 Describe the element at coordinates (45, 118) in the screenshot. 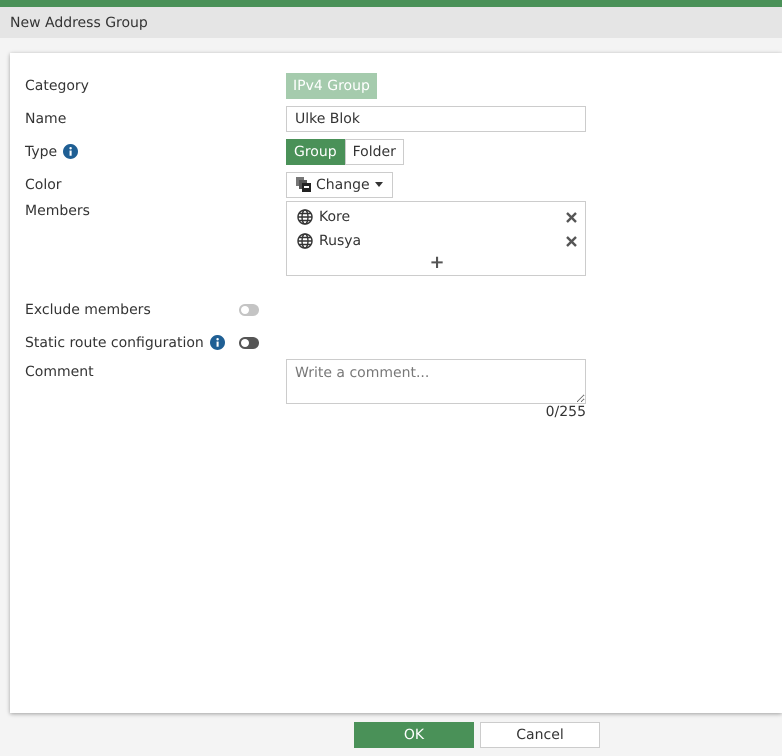

I see `field-label: Name` at that location.